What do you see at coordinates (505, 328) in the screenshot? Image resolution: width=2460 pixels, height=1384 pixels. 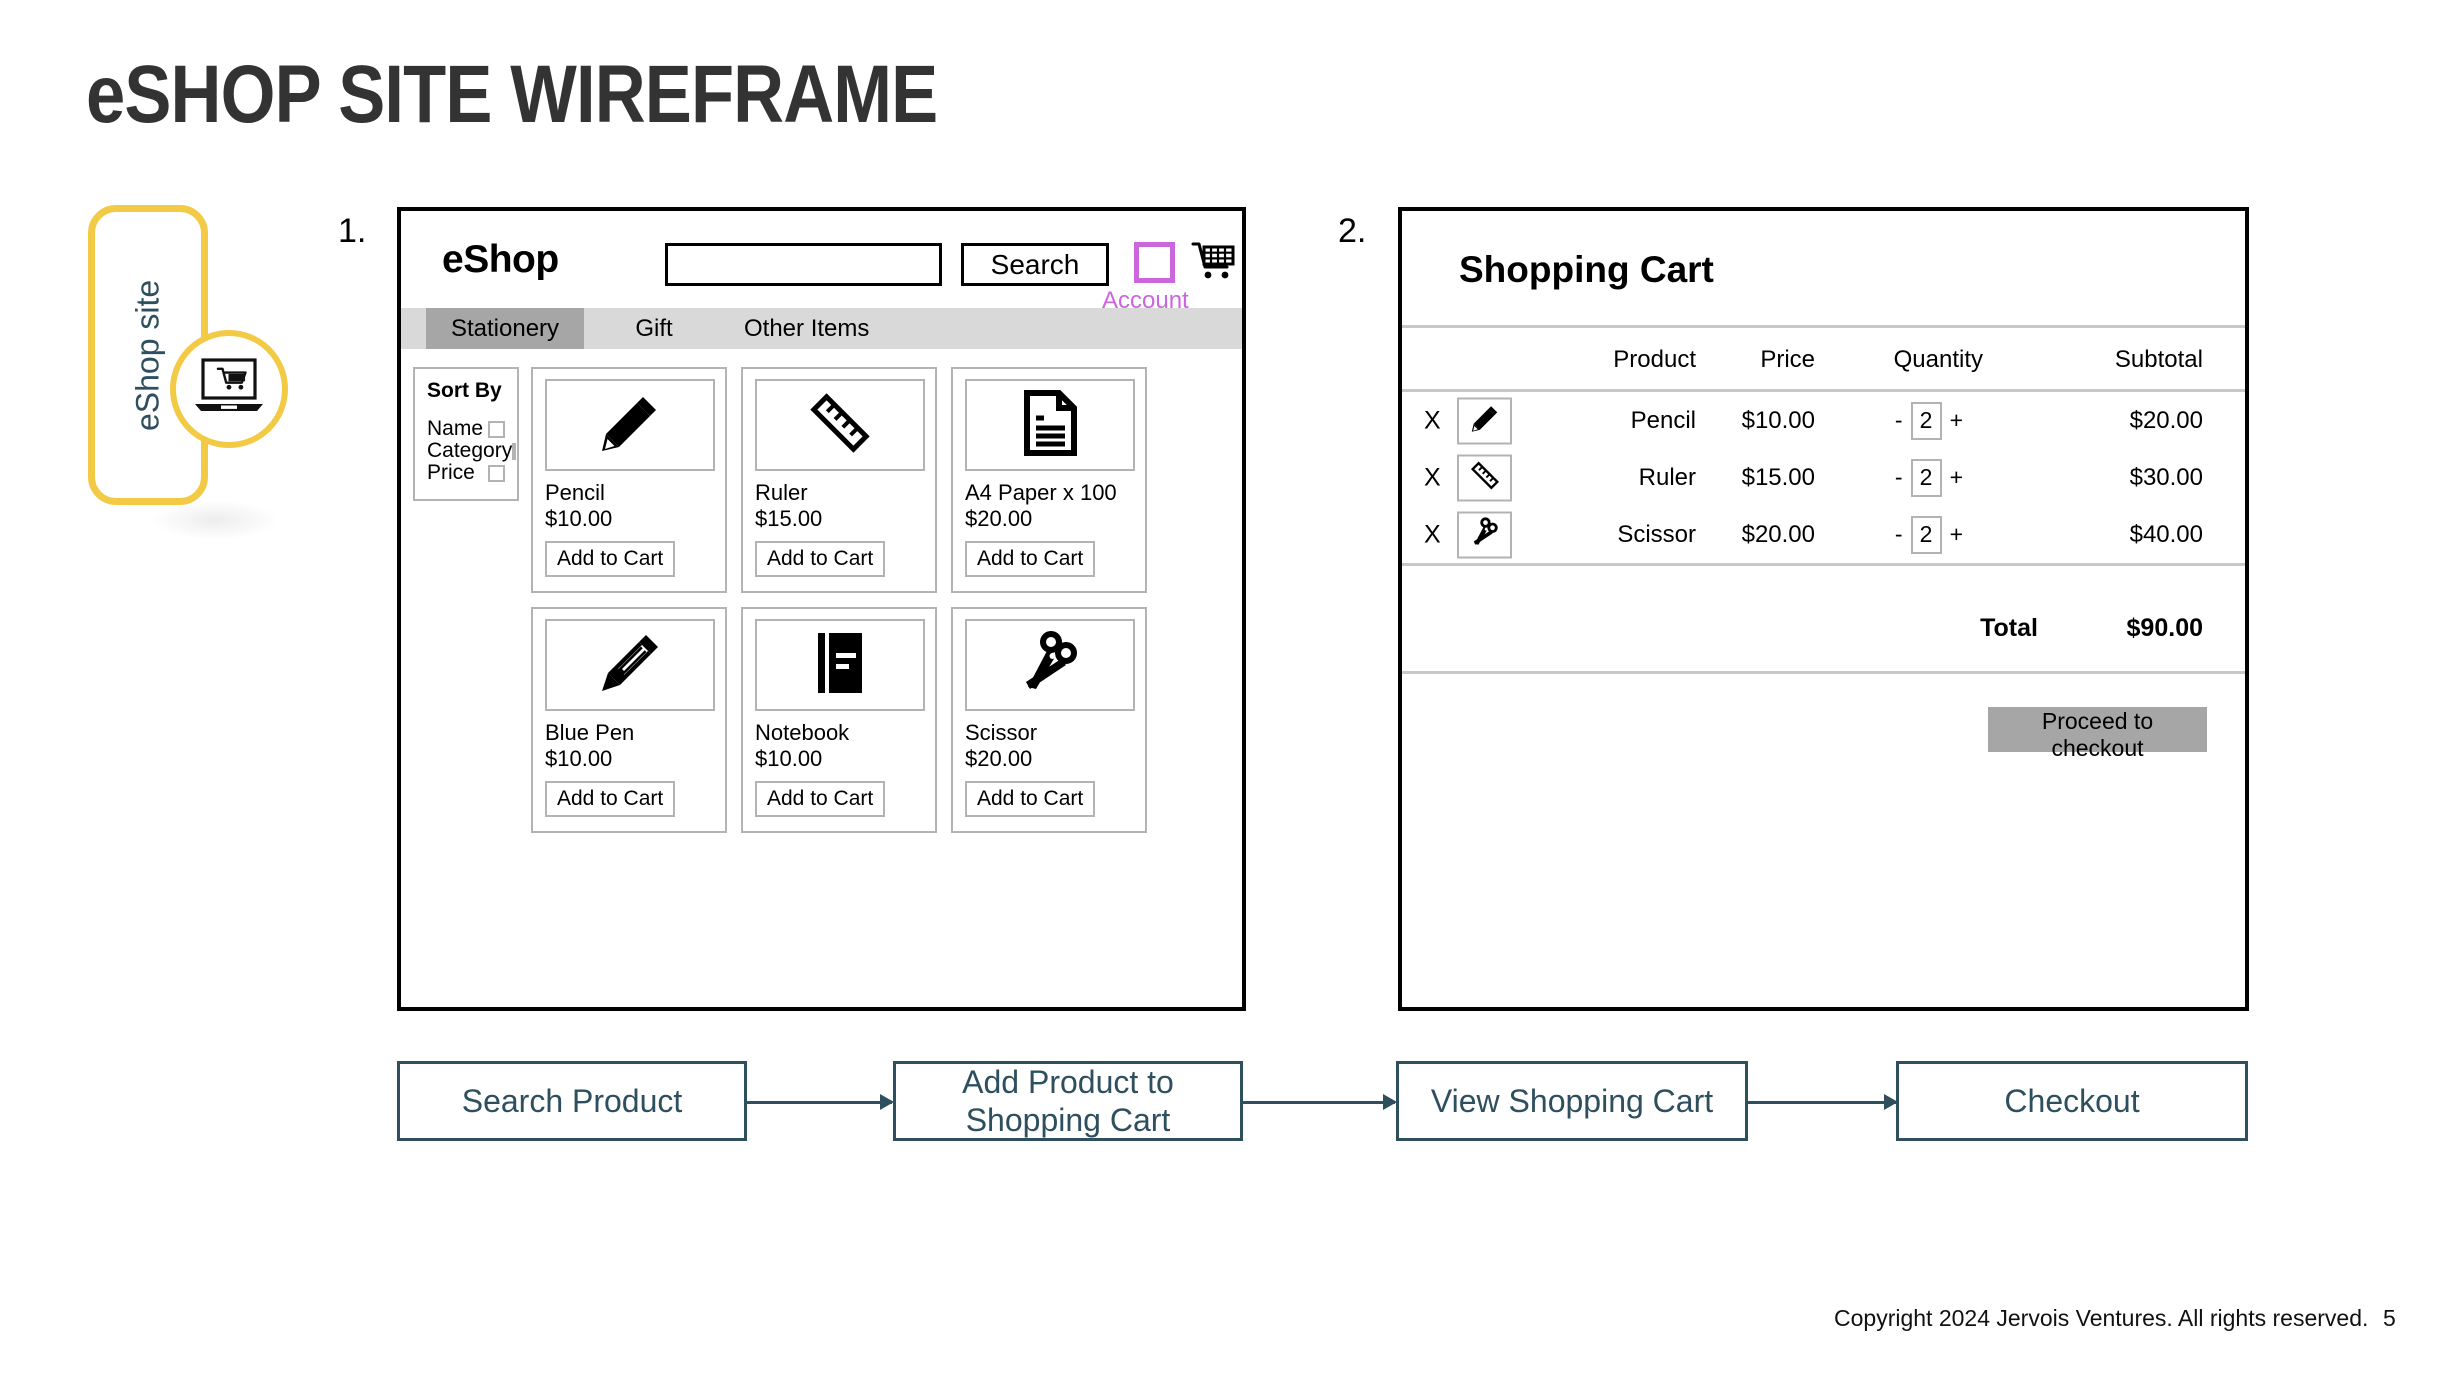 I see `nav-tab-stationery: Stationery` at bounding box center [505, 328].